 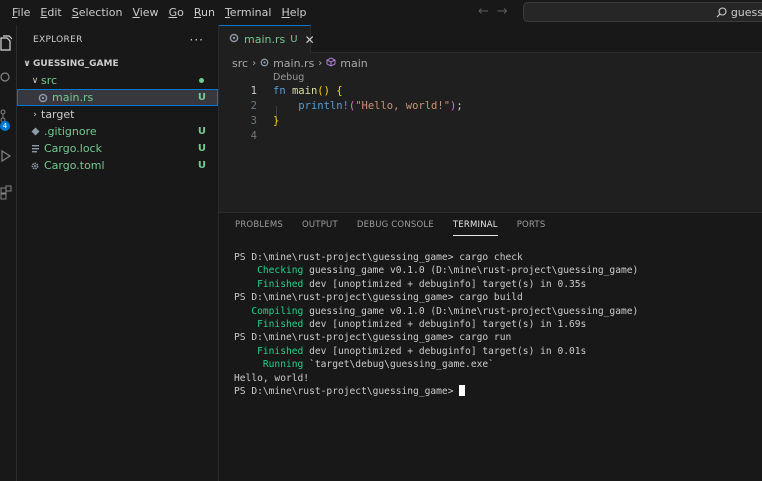 I want to click on project-folder-header: ∨ GUESSING_GAME, so click(x=117, y=63).